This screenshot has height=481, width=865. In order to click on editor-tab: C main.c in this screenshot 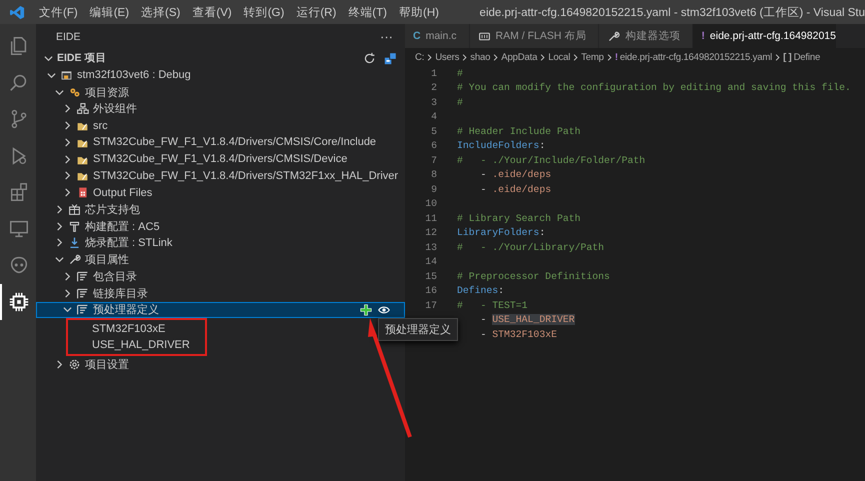, I will do `click(437, 36)`.